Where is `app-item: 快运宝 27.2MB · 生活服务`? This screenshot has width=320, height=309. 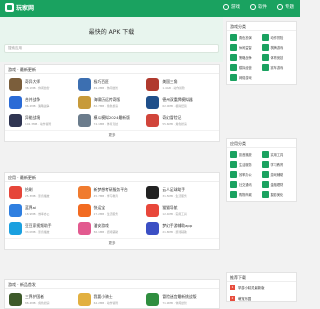
app-item: 快运宝 27.2MB · 生活服务 is located at coordinates (112, 210).